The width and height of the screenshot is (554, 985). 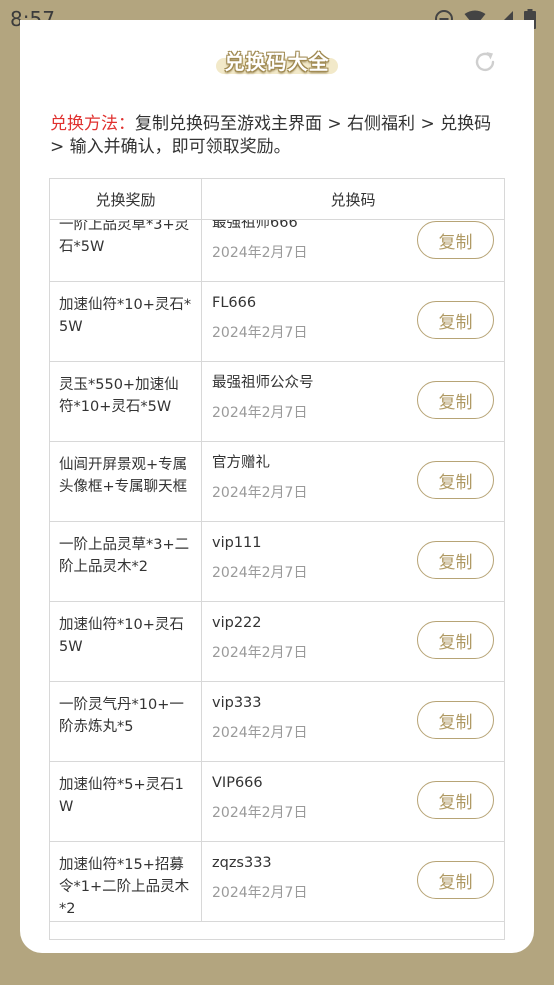 I want to click on reward-text: 一阶上品灵草*3+灵石*5W, so click(x=126, y=250).